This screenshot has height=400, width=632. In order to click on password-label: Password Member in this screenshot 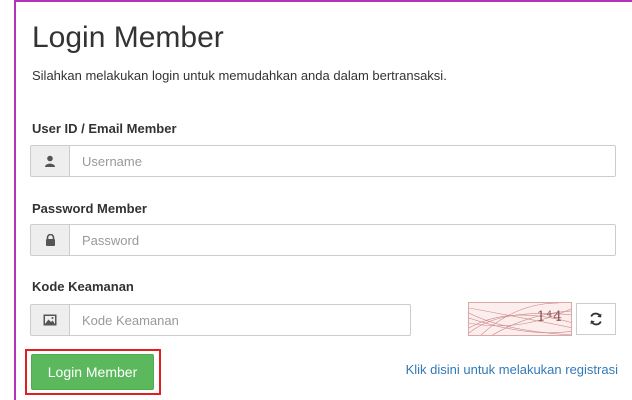, I will do `click(89, 208)`.